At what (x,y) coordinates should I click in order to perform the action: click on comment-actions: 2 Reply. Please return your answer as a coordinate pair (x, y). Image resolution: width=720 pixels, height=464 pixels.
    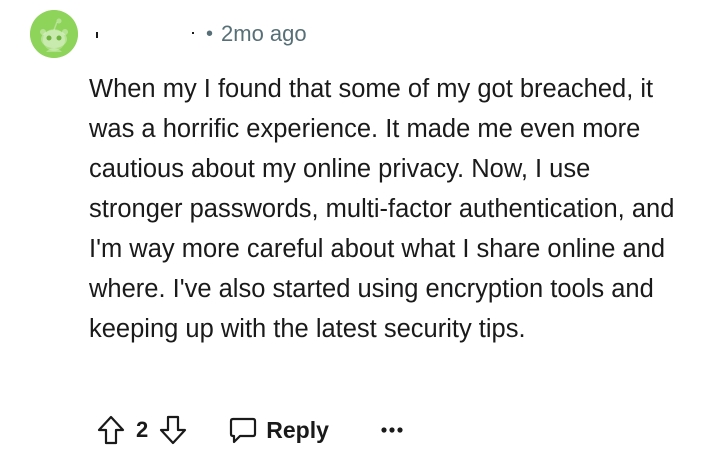
    Looking at the image, I should click on (250, 430).